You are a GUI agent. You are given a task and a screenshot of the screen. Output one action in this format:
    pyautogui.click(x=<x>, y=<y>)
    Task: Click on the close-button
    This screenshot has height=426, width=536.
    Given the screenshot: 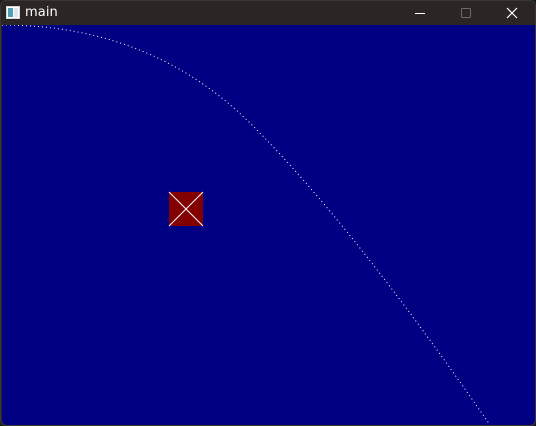 What is the action you would take?
    pyautogui.click(x=512, y=13)
    